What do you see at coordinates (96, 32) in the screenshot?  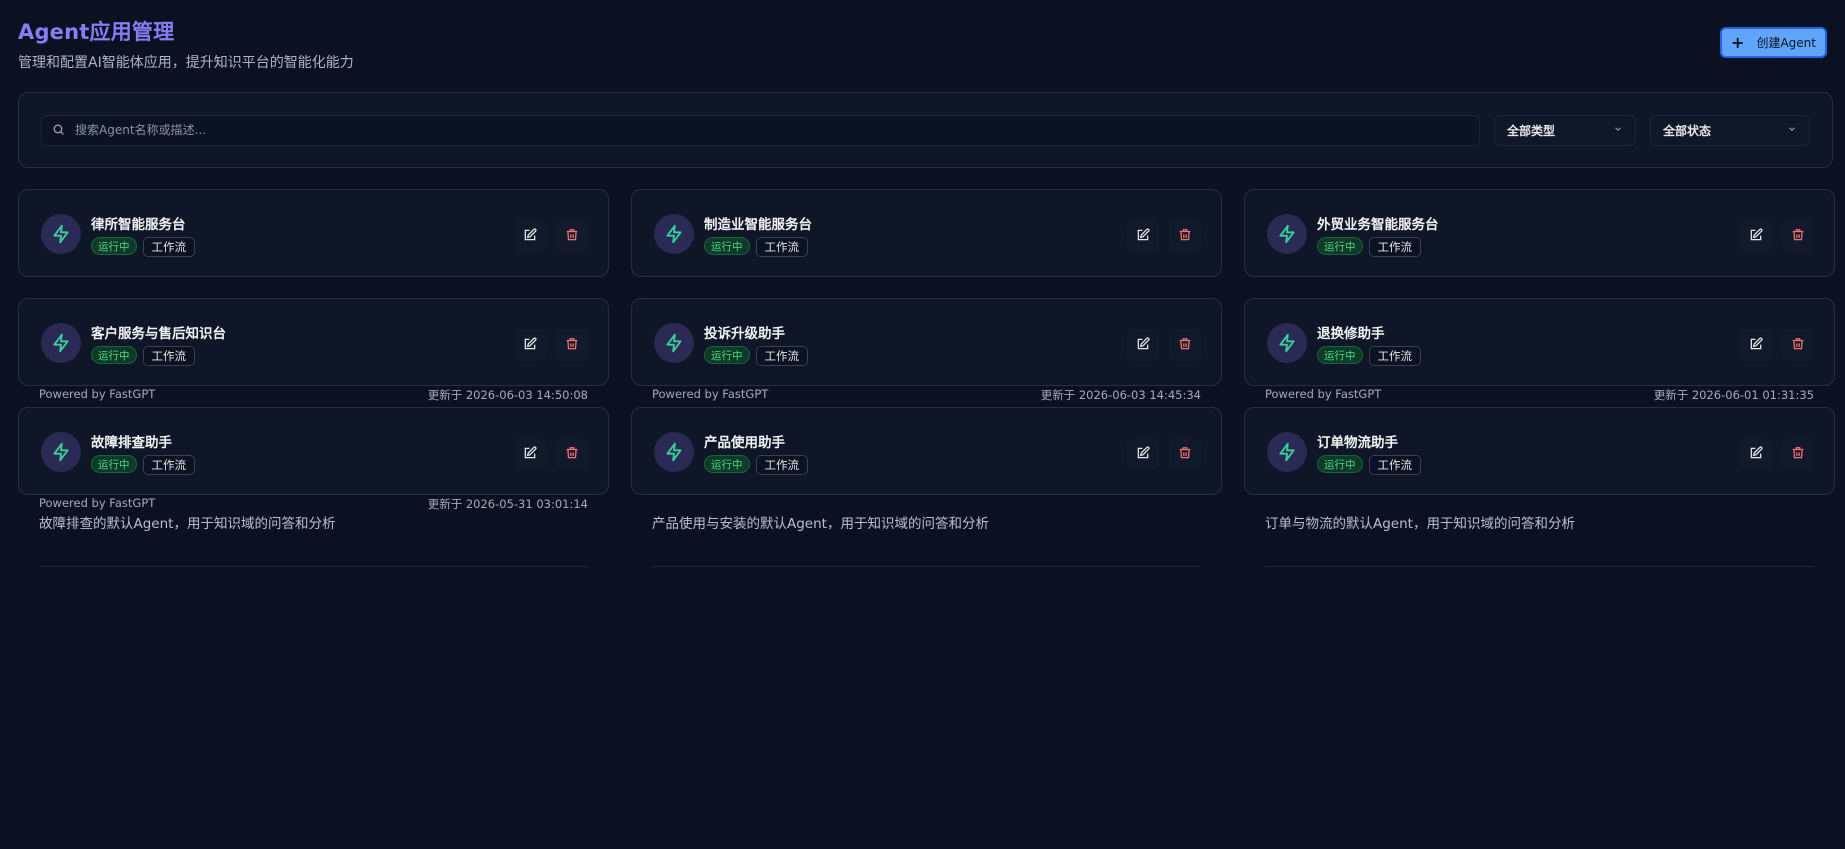 I see `page-title: Agent应用管理` at bounding box center [96, 32].